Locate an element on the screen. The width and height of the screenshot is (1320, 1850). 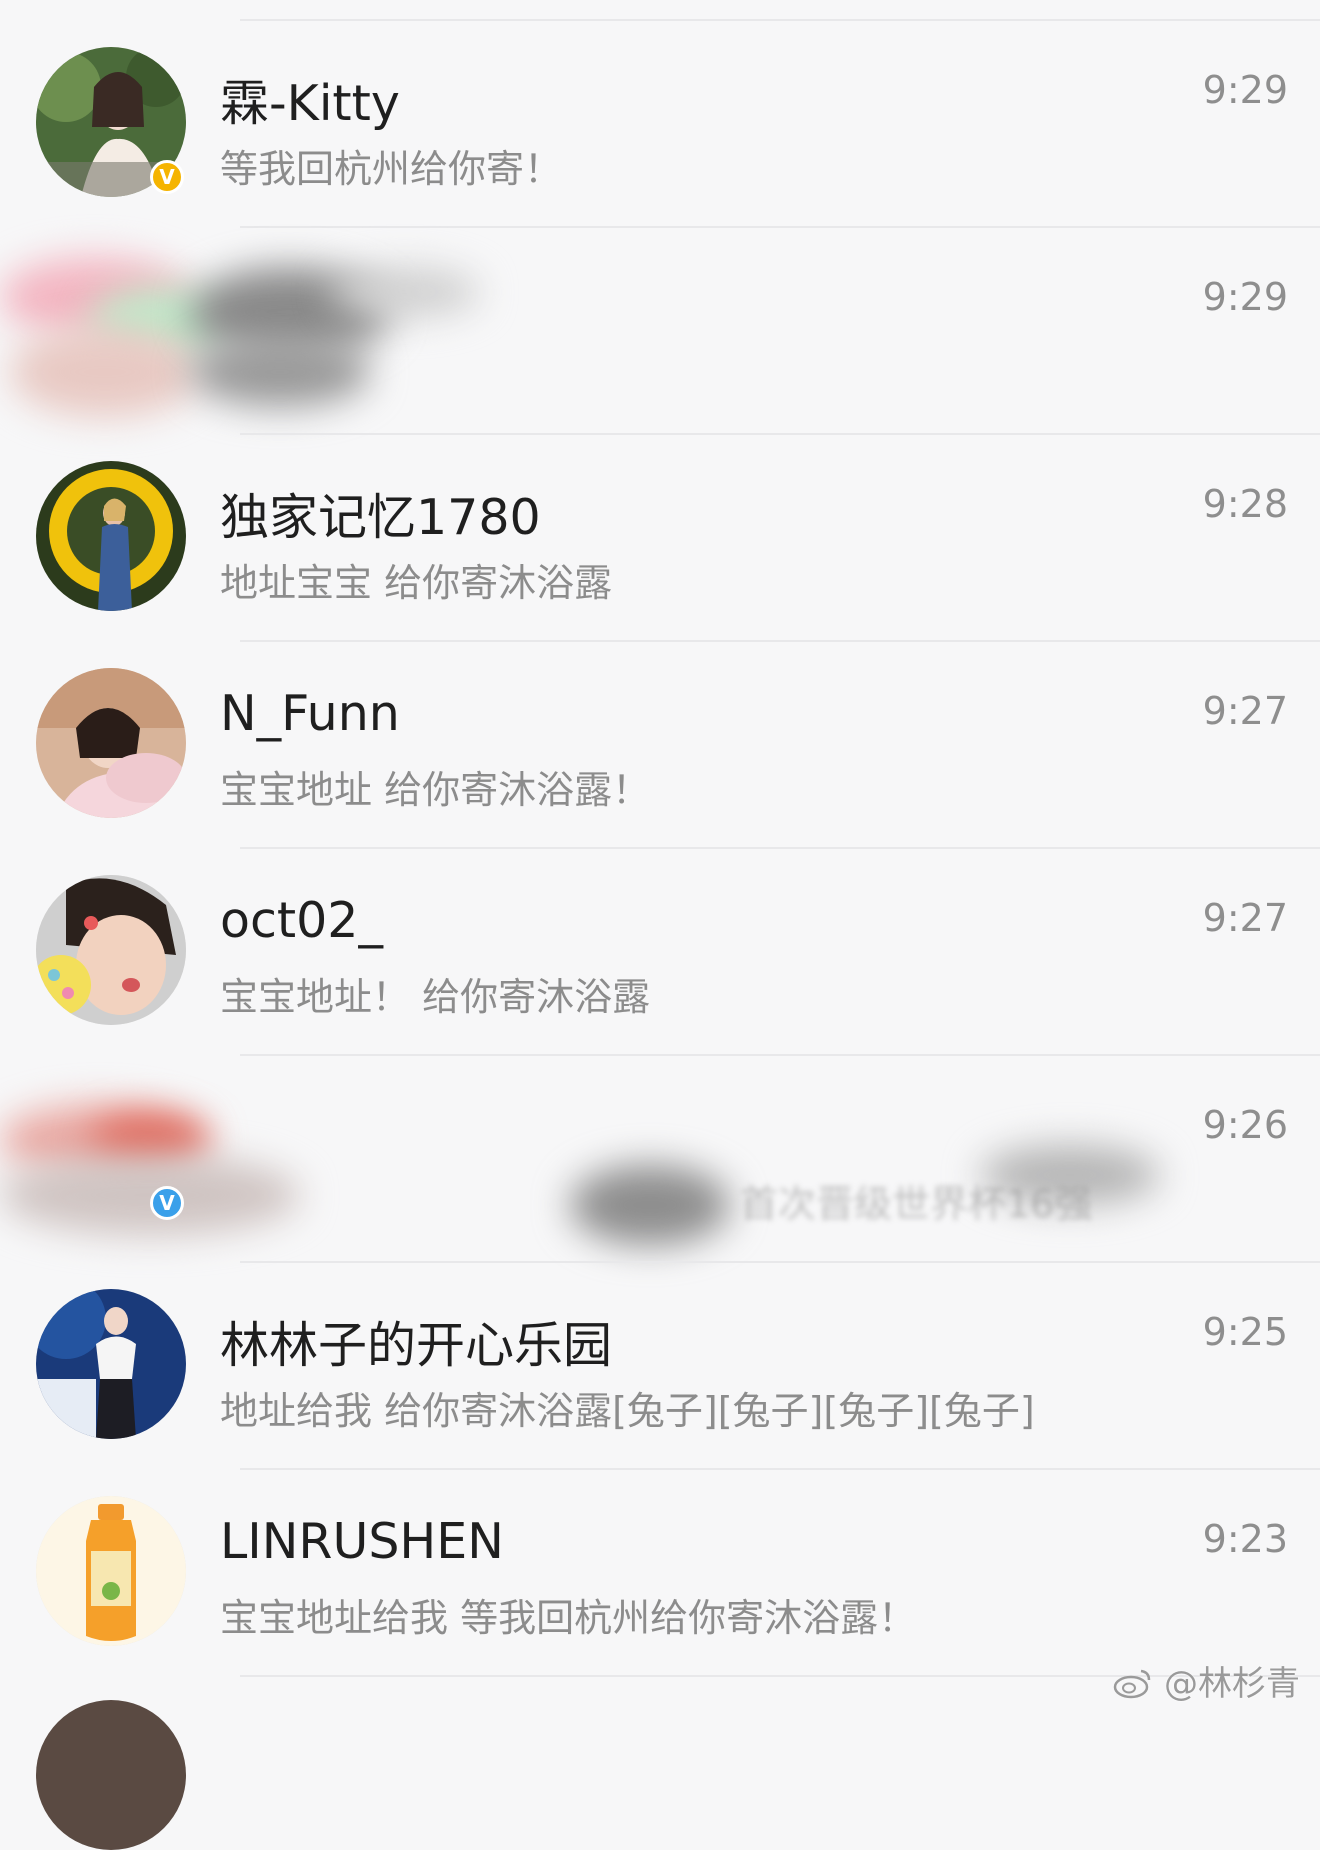
message-preview: 宝宝地址 给你寄沐浴露！ is located at coordinates (435, 790).